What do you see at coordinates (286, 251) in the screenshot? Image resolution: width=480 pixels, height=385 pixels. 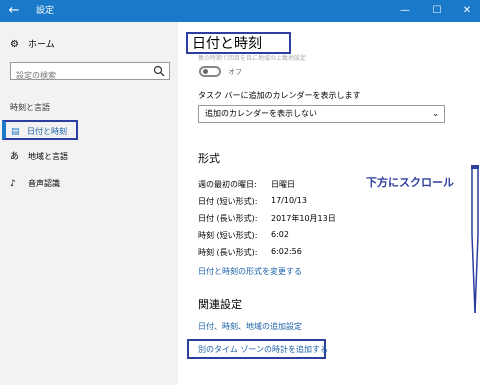 I see `format-value: 6:02:56` at bounding box center [286, 251].